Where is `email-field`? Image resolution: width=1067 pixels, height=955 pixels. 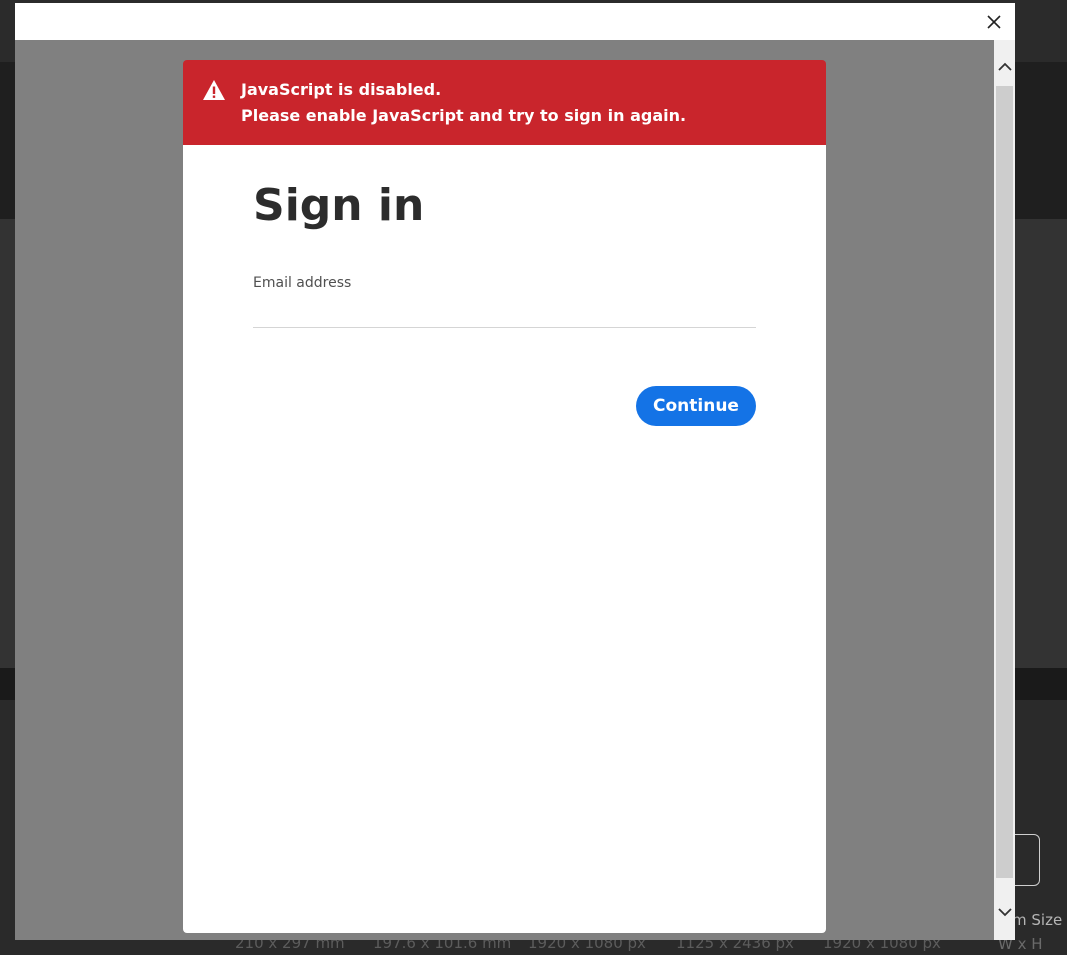
email-field is located at coordinates (504, 312).